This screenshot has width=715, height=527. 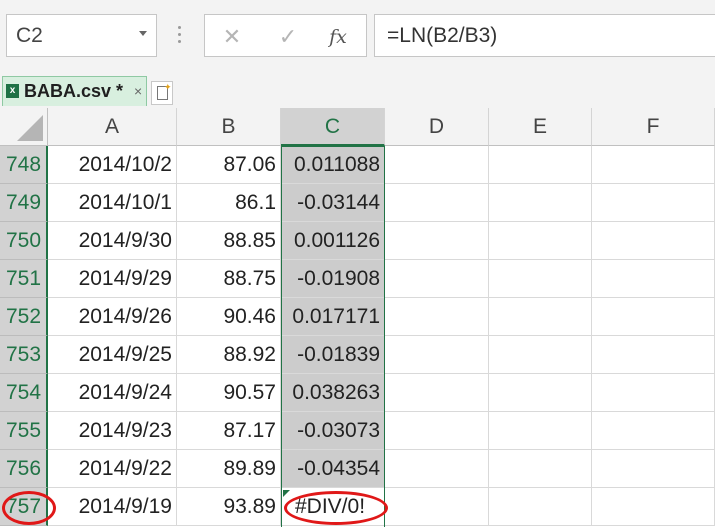 I want to click on drag-handle-icon, so click(x=180, y=36).